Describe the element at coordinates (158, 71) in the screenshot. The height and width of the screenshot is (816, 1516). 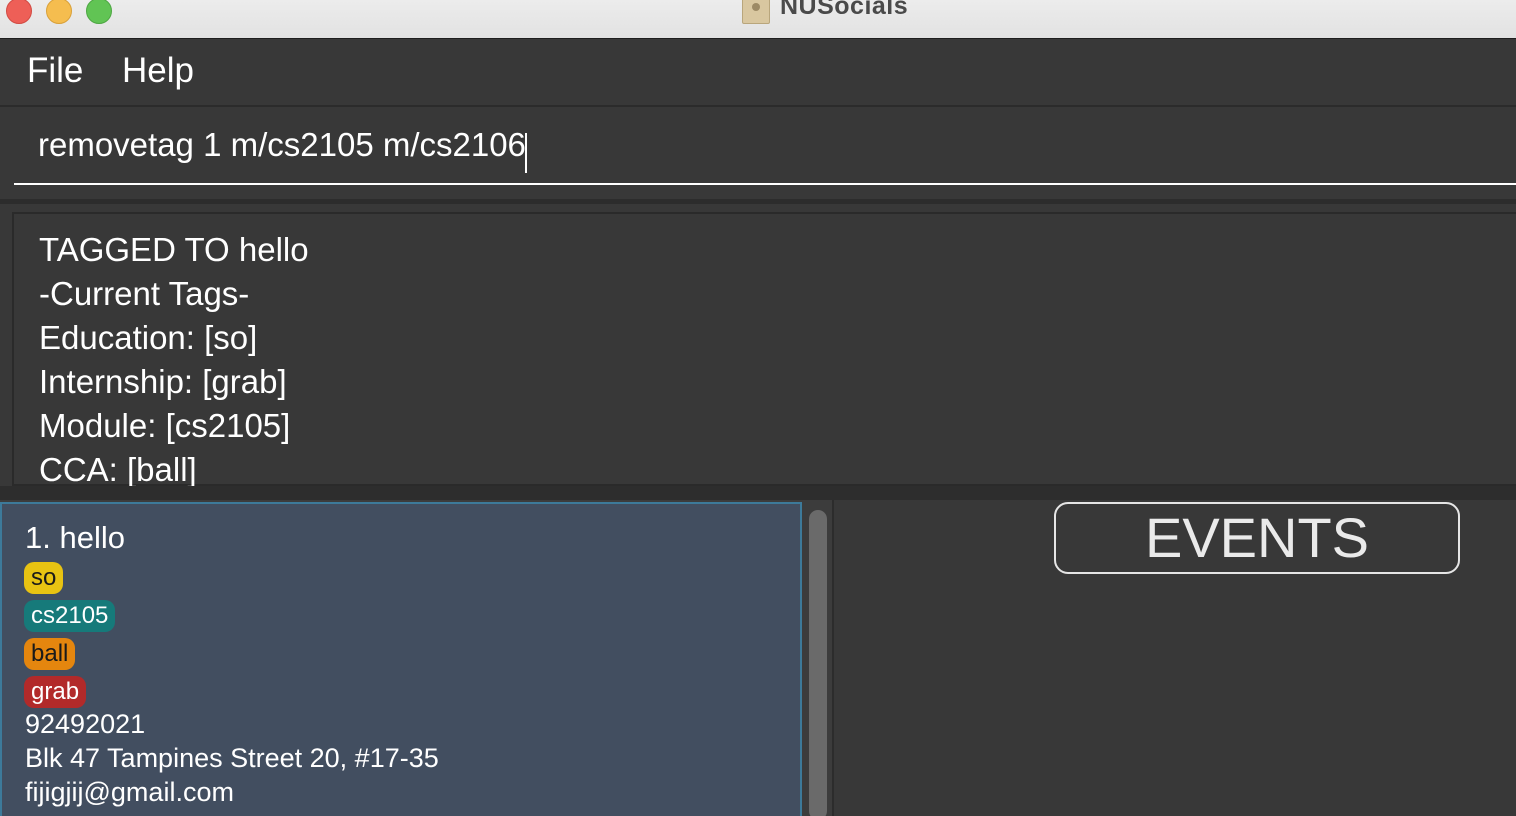
I see `menu-help: Help` at that location.